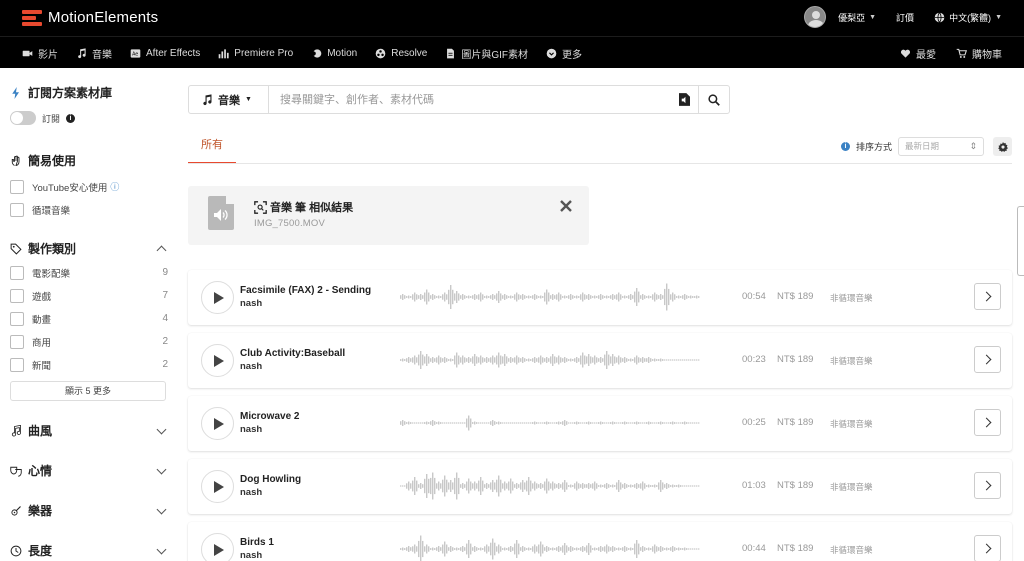  I want to click on track-row: Birds 1 nash 00:44 NT$ 189 非循環音樂, so click(600, 541).